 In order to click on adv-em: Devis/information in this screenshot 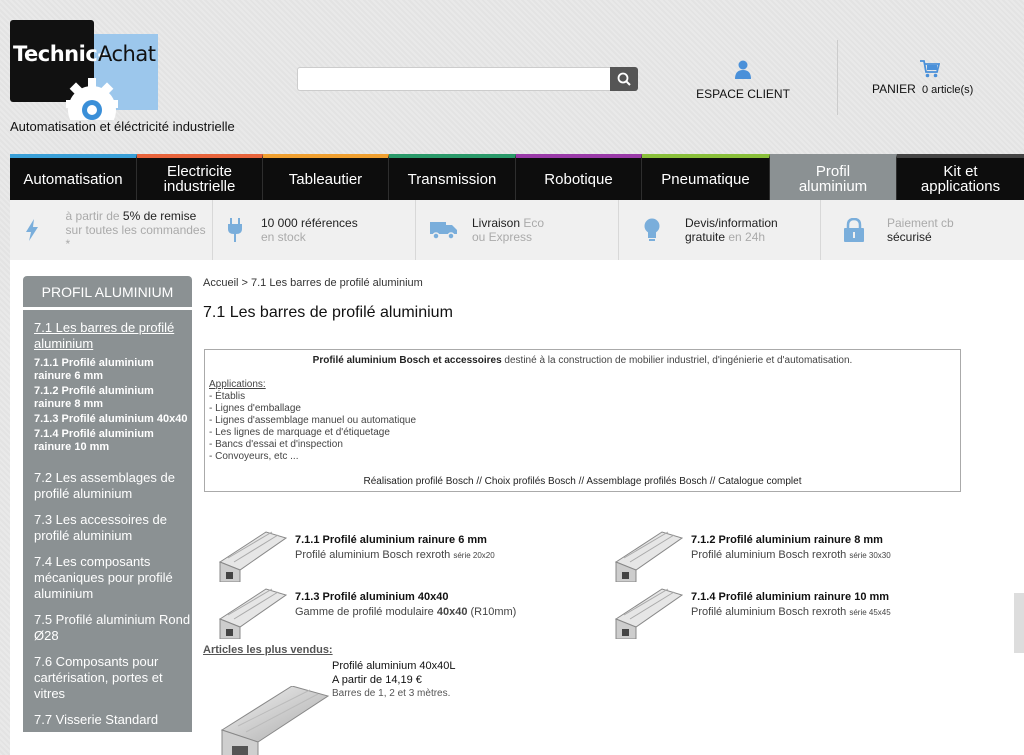, I will do `click(731, 223)`.